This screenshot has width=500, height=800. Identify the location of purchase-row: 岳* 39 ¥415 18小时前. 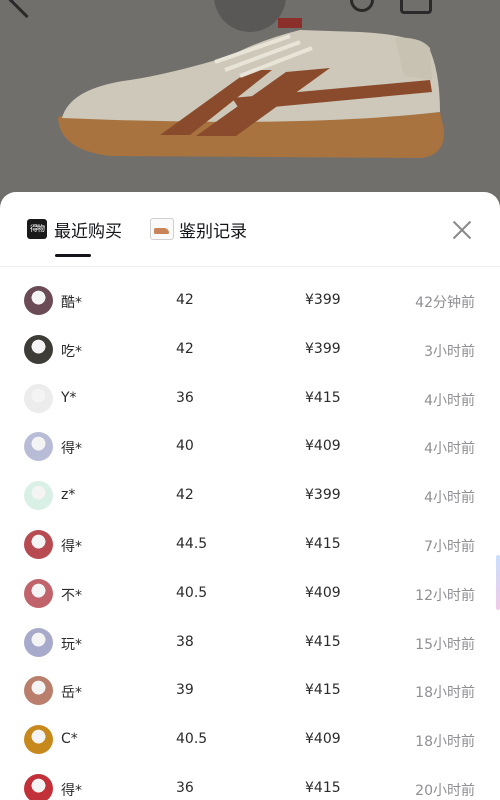
(250, 691).